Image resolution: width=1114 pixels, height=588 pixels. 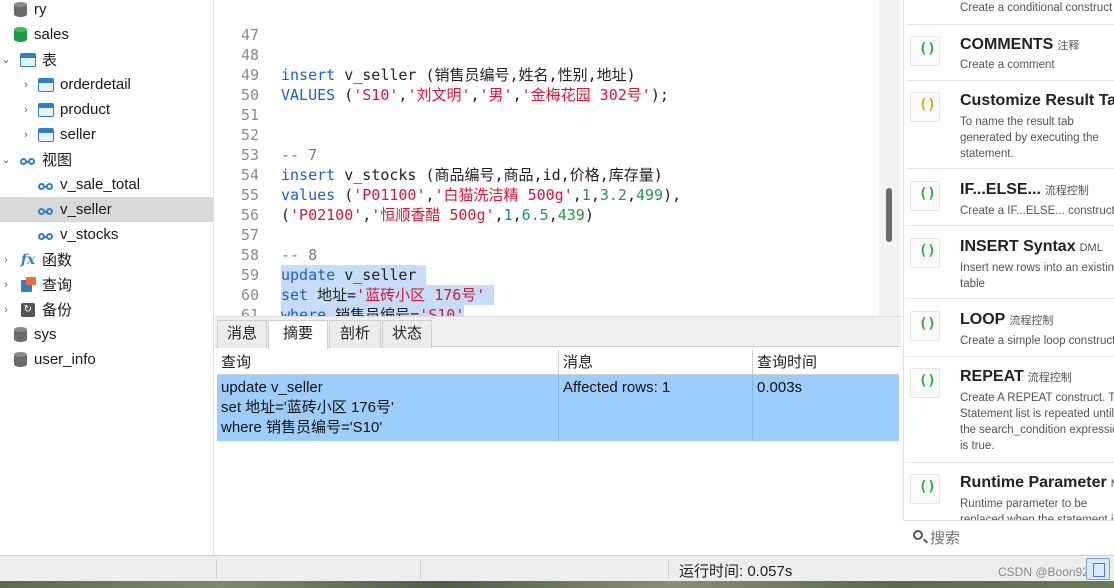 What do you see at coordinates (249, 311) in the screenshot?
I see `line-number: 61` at bounding box center [249, 311].